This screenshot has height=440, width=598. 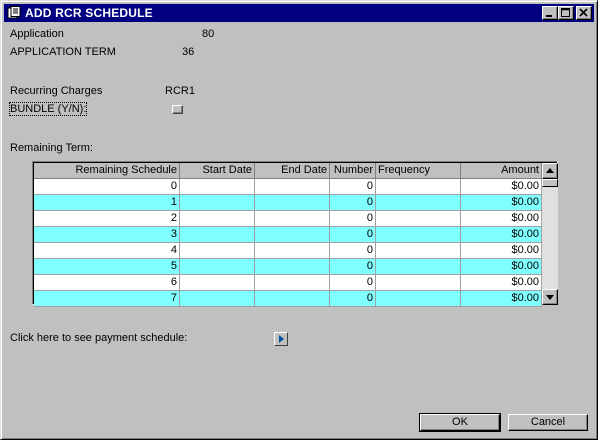 What do you see at coordinates (177, 109) in the screenshot?
I see `bundle-checkbox` at bounding box center [177, 109].